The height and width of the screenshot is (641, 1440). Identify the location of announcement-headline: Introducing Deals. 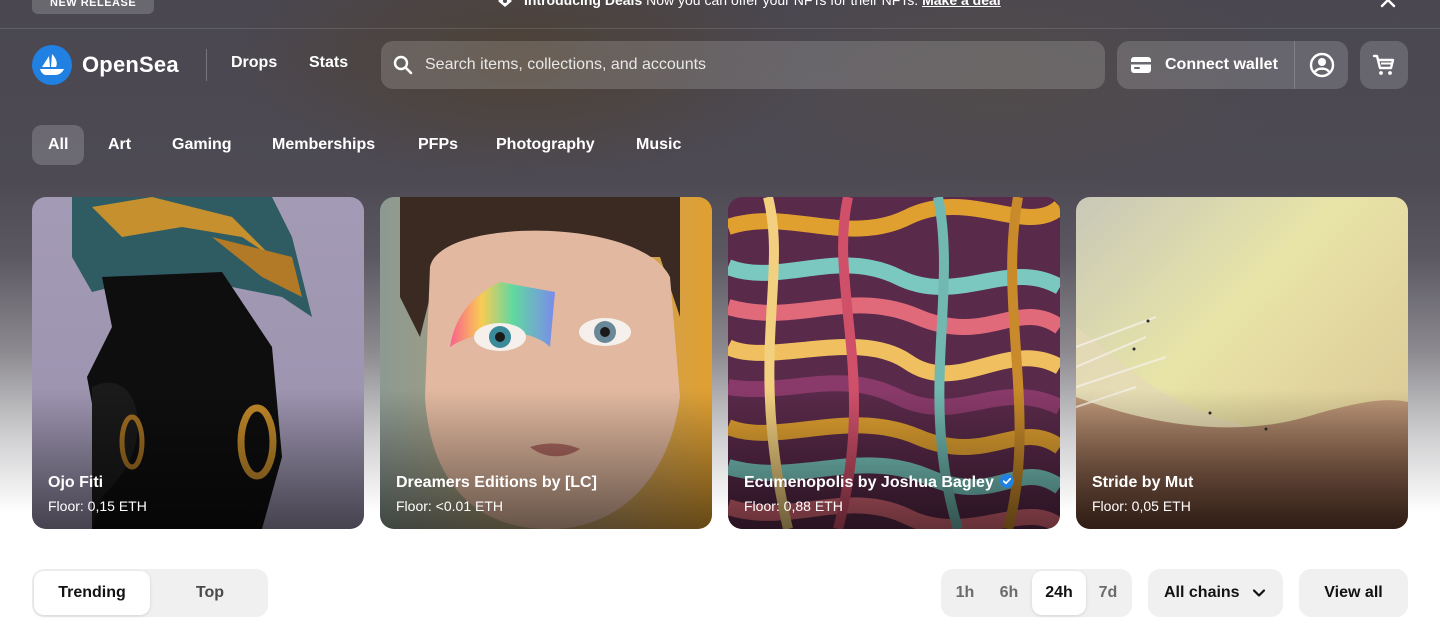
(583, 4).